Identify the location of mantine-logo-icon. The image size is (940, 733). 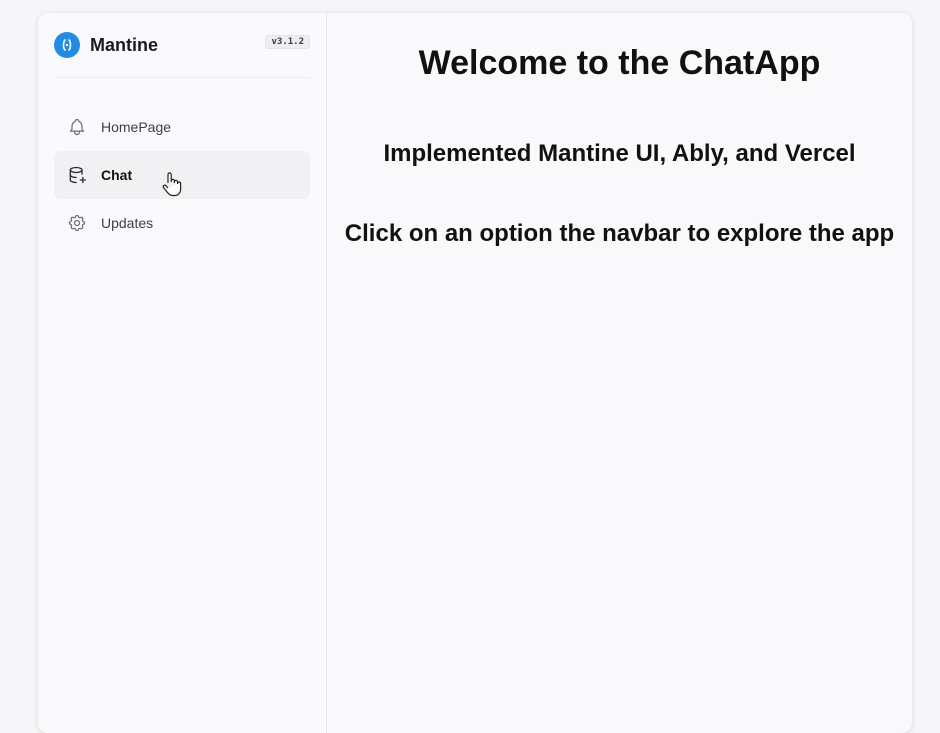
(67, 45).